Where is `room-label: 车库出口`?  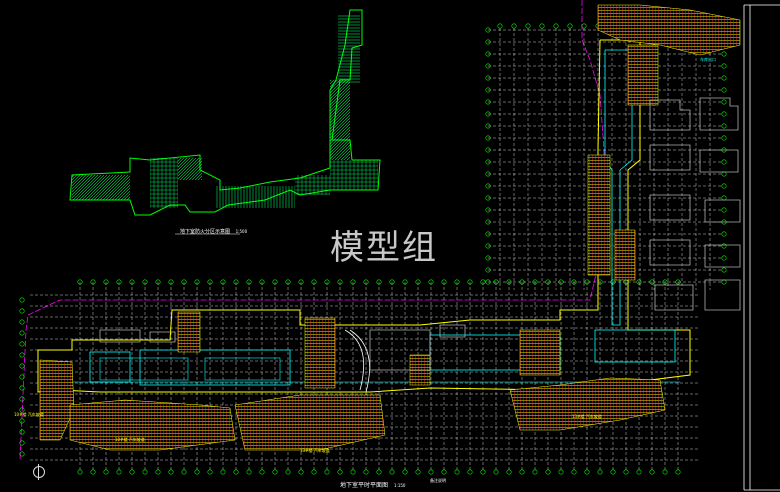
room-label: 车库出口 is located at coordinates (708, 59).